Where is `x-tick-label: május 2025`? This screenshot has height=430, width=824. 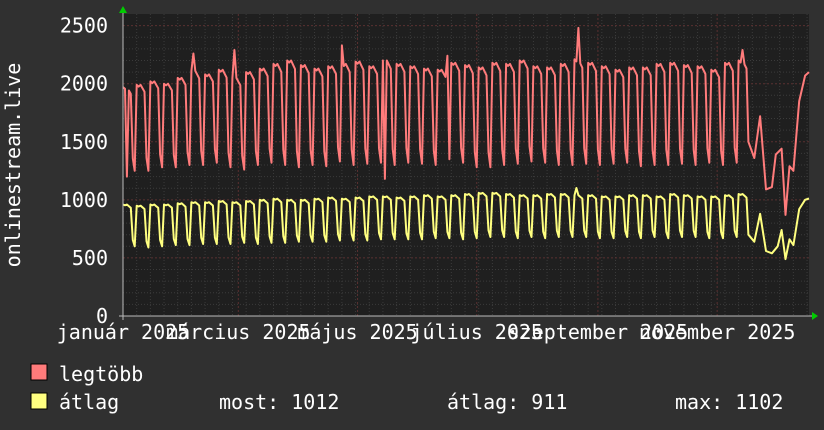
x-tick-label: május 2025 is located at coordinates (357, 332).